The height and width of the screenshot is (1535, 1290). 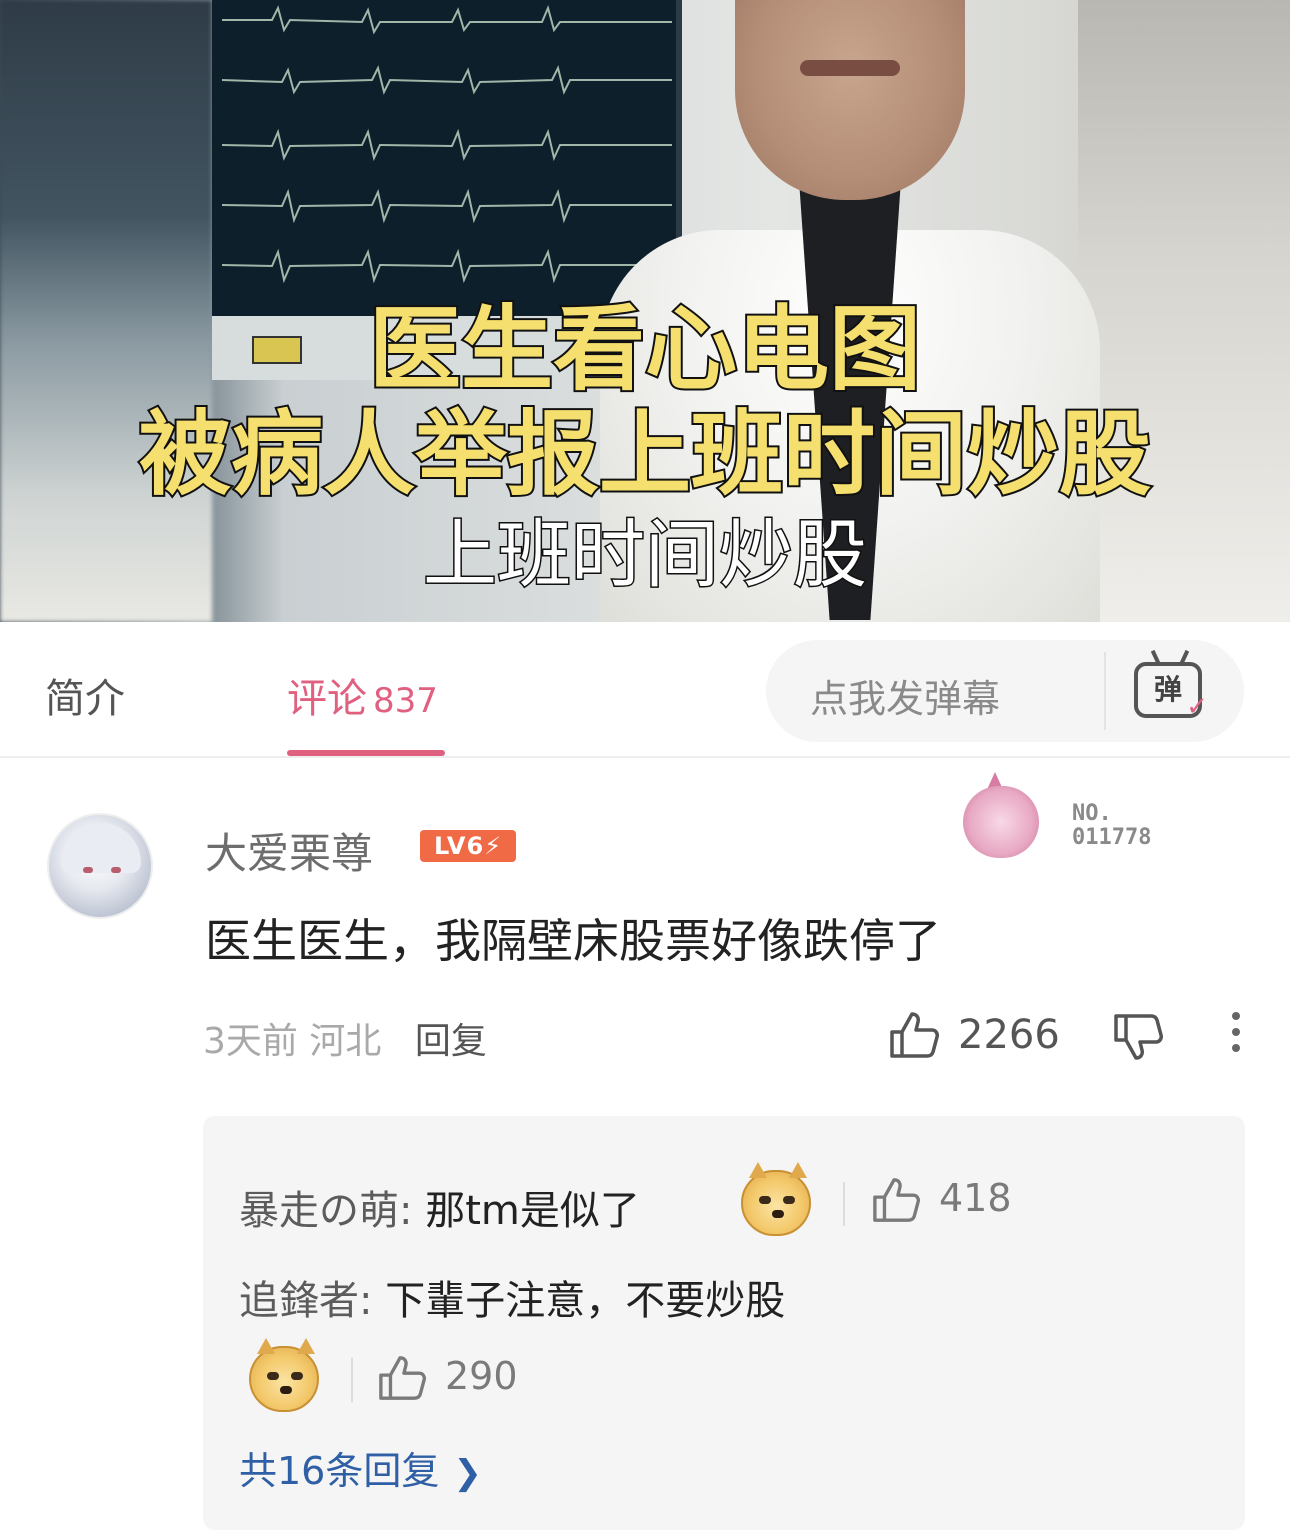 I want to click on reply-like-count: 290, so click(x=481, y=1376).